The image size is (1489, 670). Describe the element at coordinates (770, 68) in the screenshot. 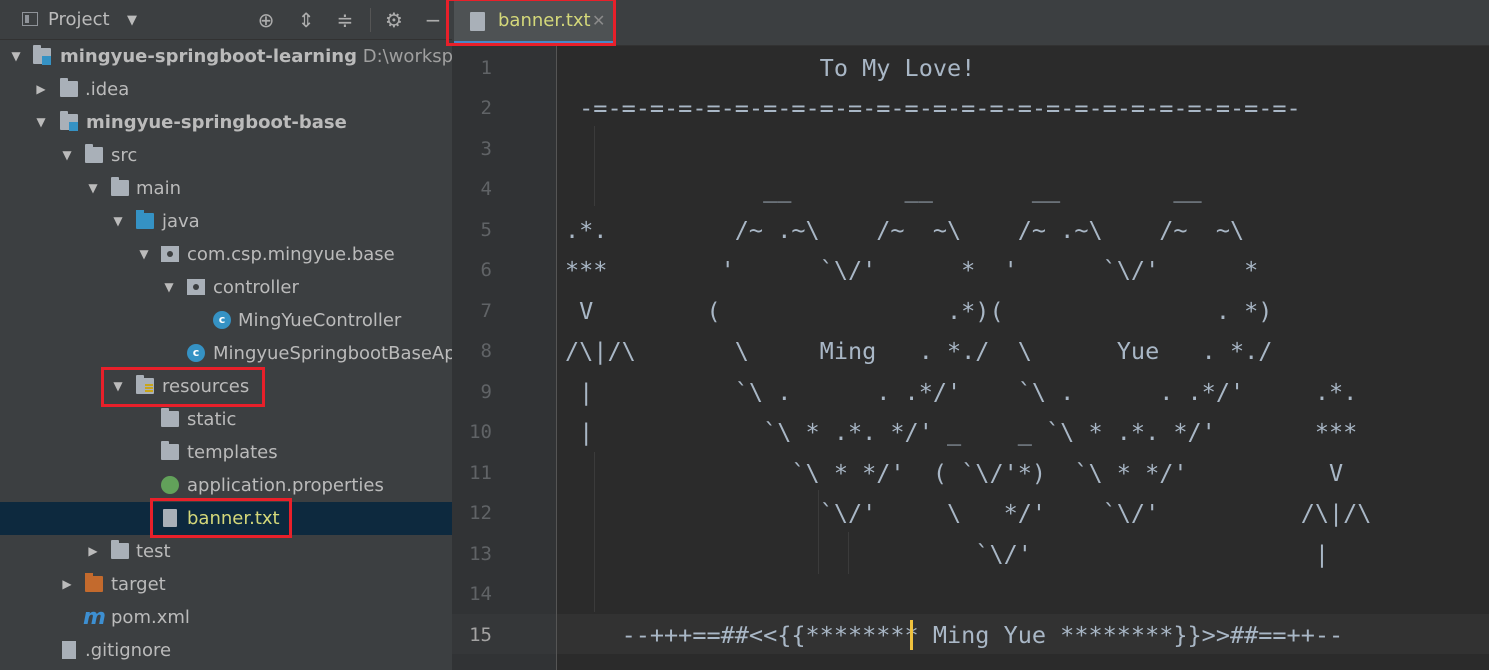

I see `code-line: To My Love!` at that location.